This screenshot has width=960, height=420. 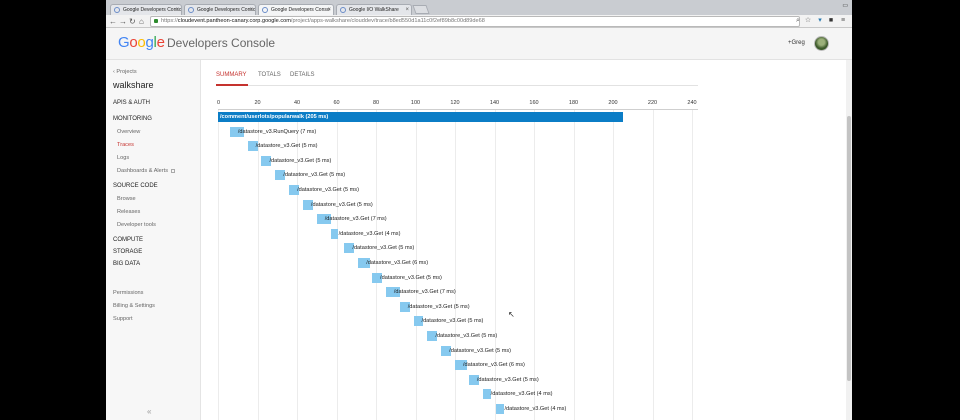 I want to click on console-header: Google Developers Console +Greg, so click(x=479, y=44).